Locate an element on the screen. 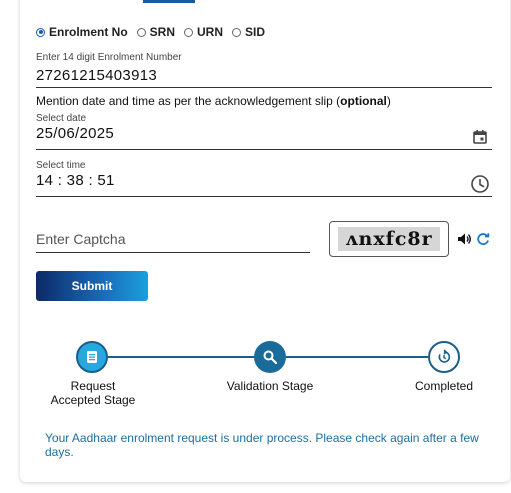 The image size is (511, 493). enrolment-number-label: Enter 14 digit Enrolment Number is located at coordinates (109, 57).